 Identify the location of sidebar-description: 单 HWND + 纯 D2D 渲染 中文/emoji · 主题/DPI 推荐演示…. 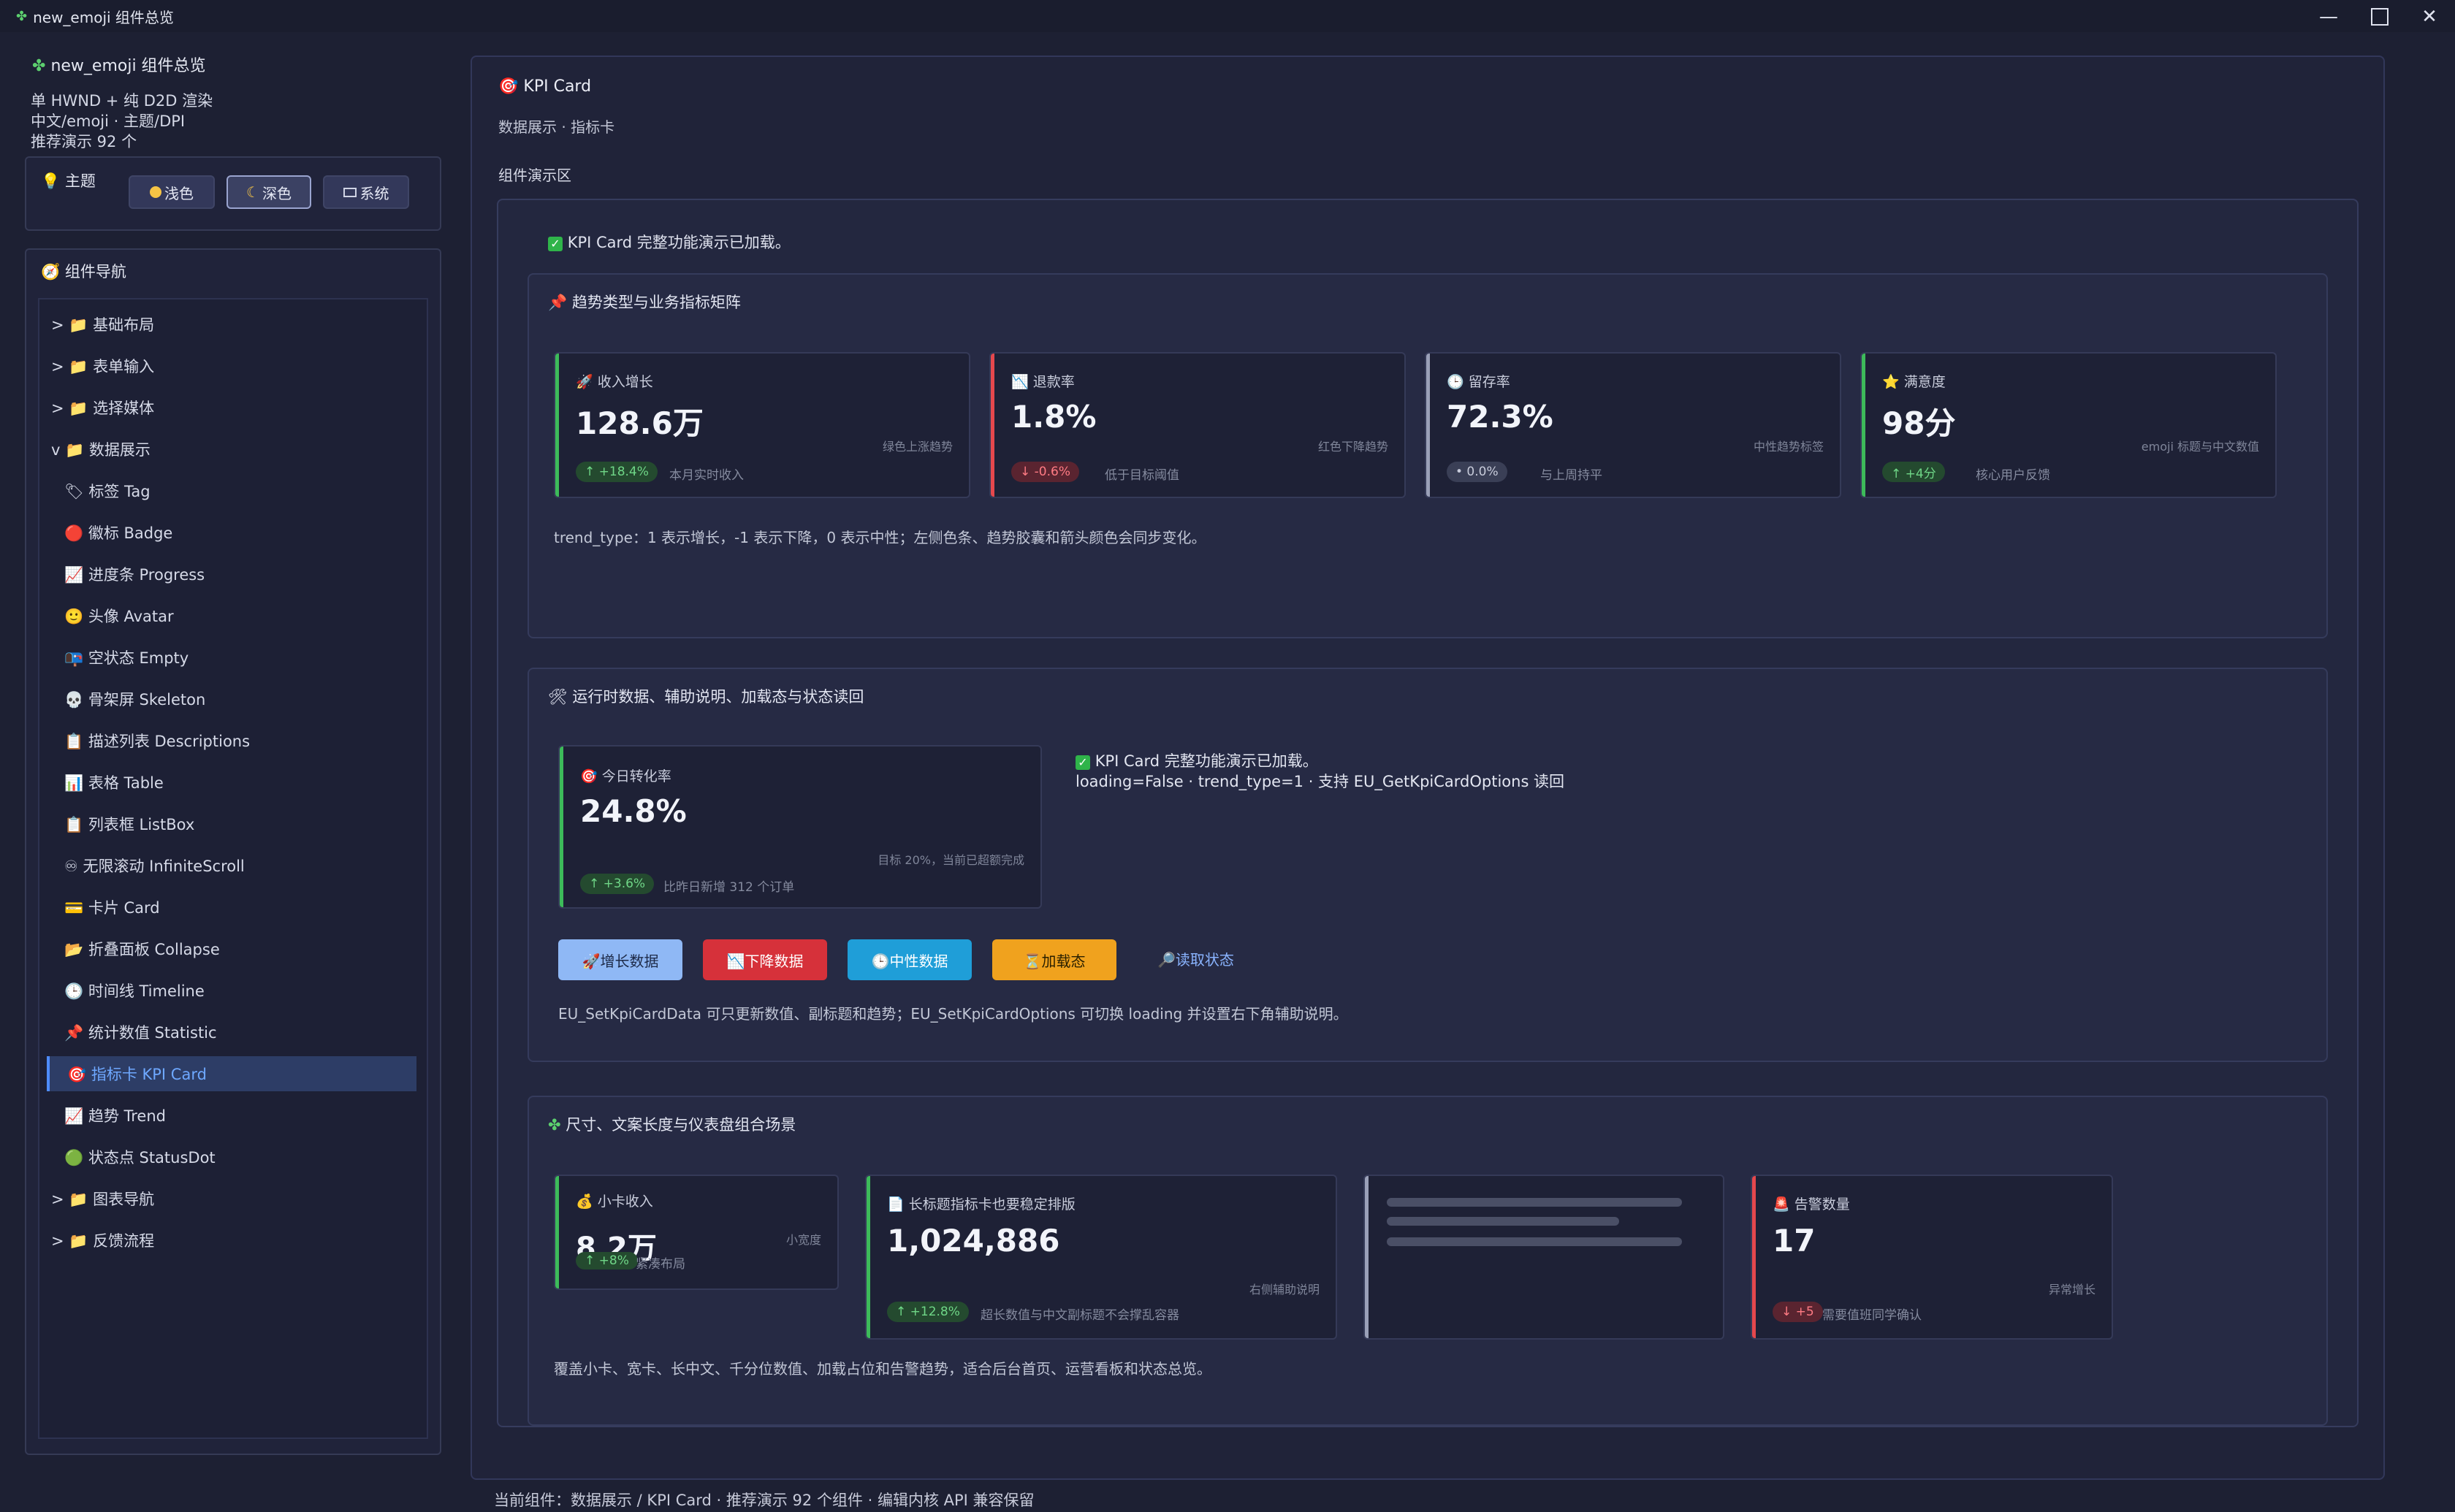
(122, 121).